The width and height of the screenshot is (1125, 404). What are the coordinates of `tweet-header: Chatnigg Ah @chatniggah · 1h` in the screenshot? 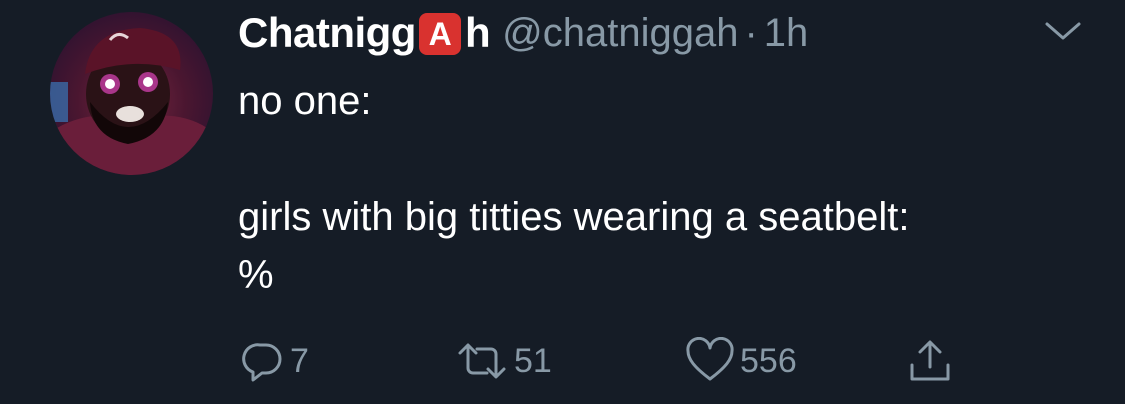 It's located at (523, 33).